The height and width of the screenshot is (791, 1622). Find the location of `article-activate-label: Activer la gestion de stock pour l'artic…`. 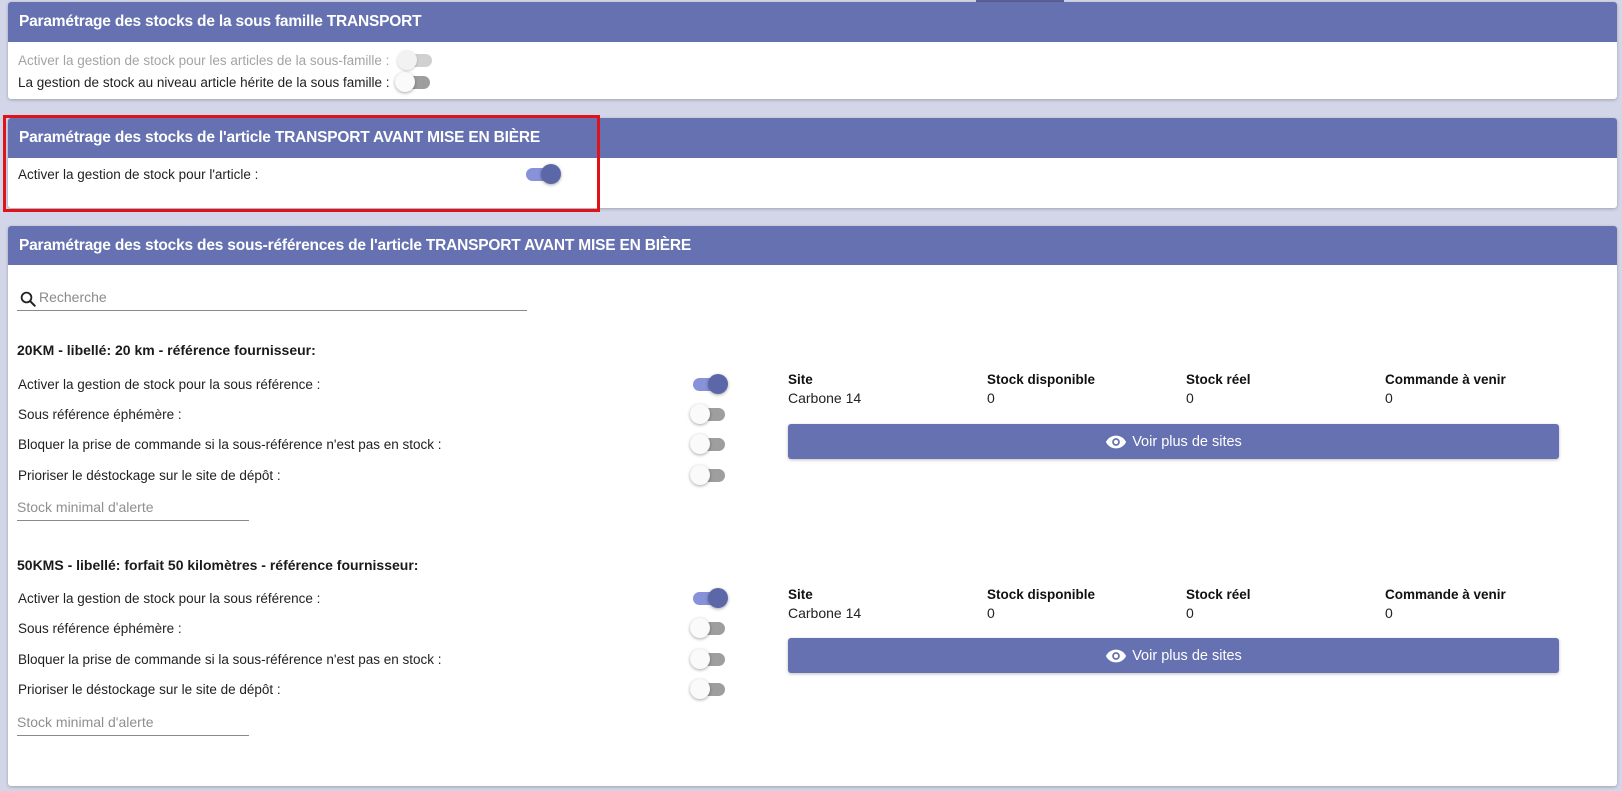

article-activate-label: Activer la gestion de stock pour l'artic… is located at coordinates (138, 174).